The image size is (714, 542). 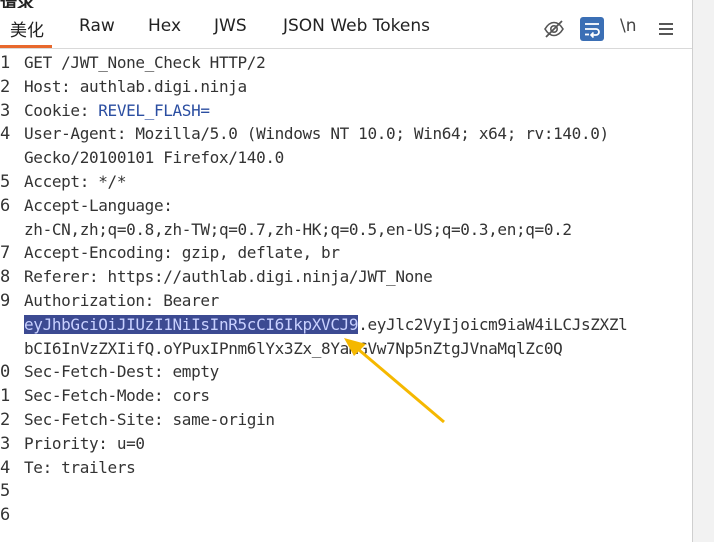 What do you see at coordinates (493, 324) in the screenshot?
I see `code-text: .eyJlc2VyIjoicm9iaW4iLCJsZXZl` at bounding box center [493, 324].